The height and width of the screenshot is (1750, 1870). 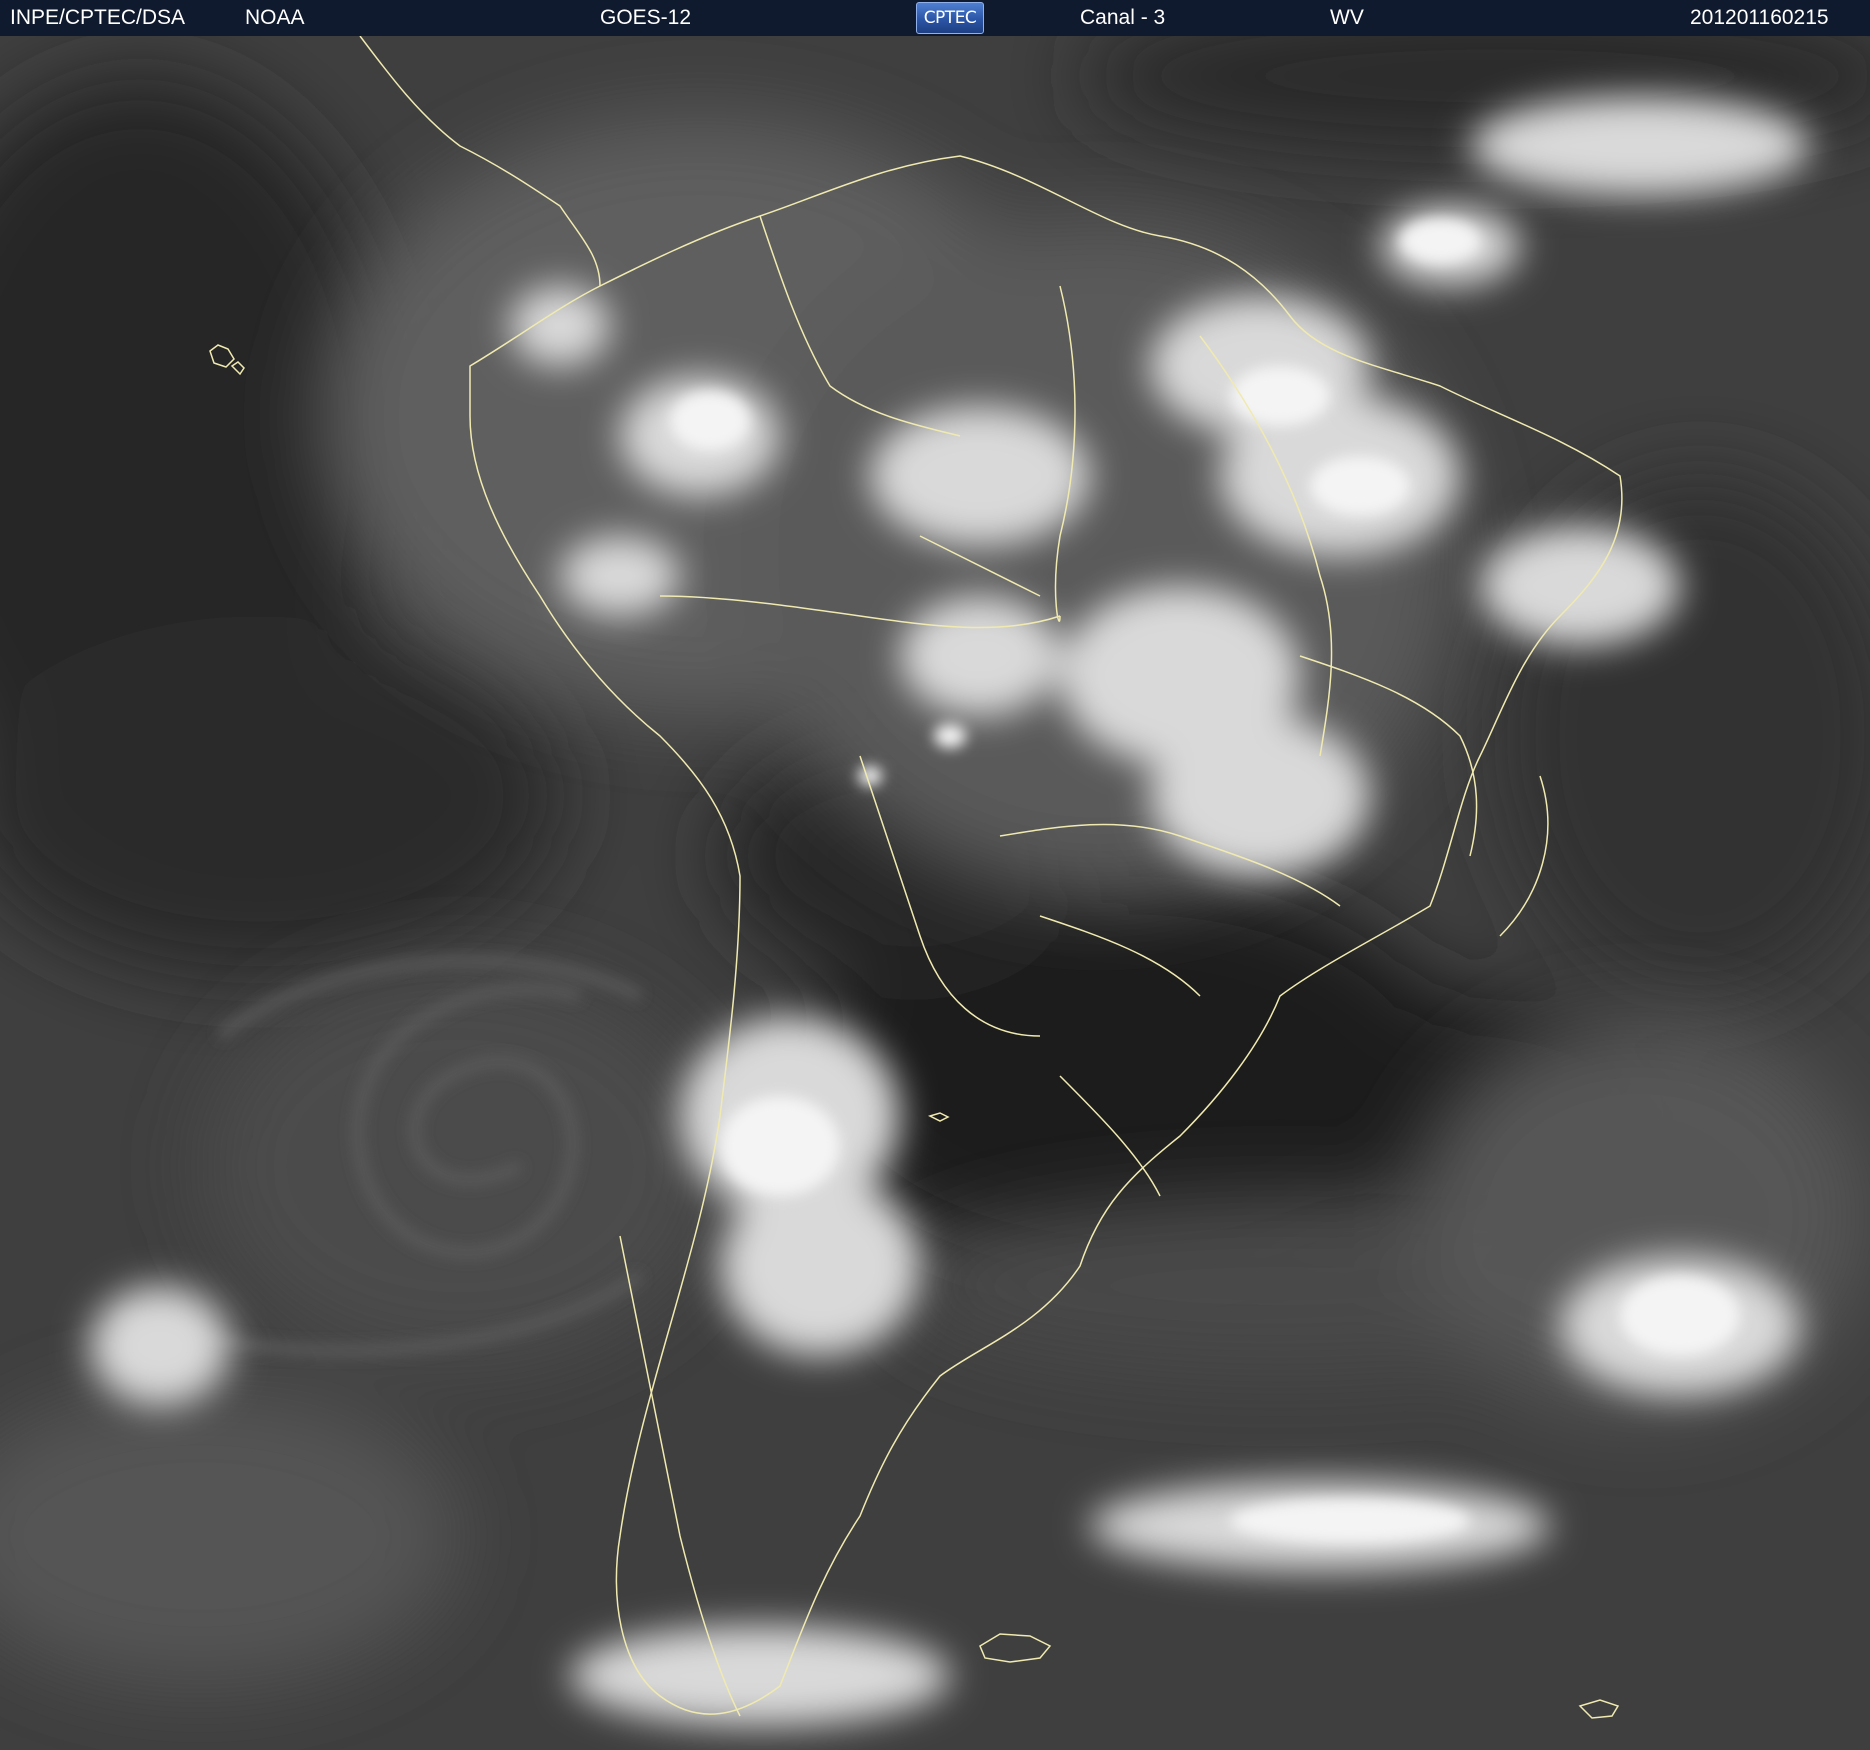 What do you see at coordinates (275, 17) in the screenshot?
I see `header-source: NOAA` at bounding box center [275, 17].